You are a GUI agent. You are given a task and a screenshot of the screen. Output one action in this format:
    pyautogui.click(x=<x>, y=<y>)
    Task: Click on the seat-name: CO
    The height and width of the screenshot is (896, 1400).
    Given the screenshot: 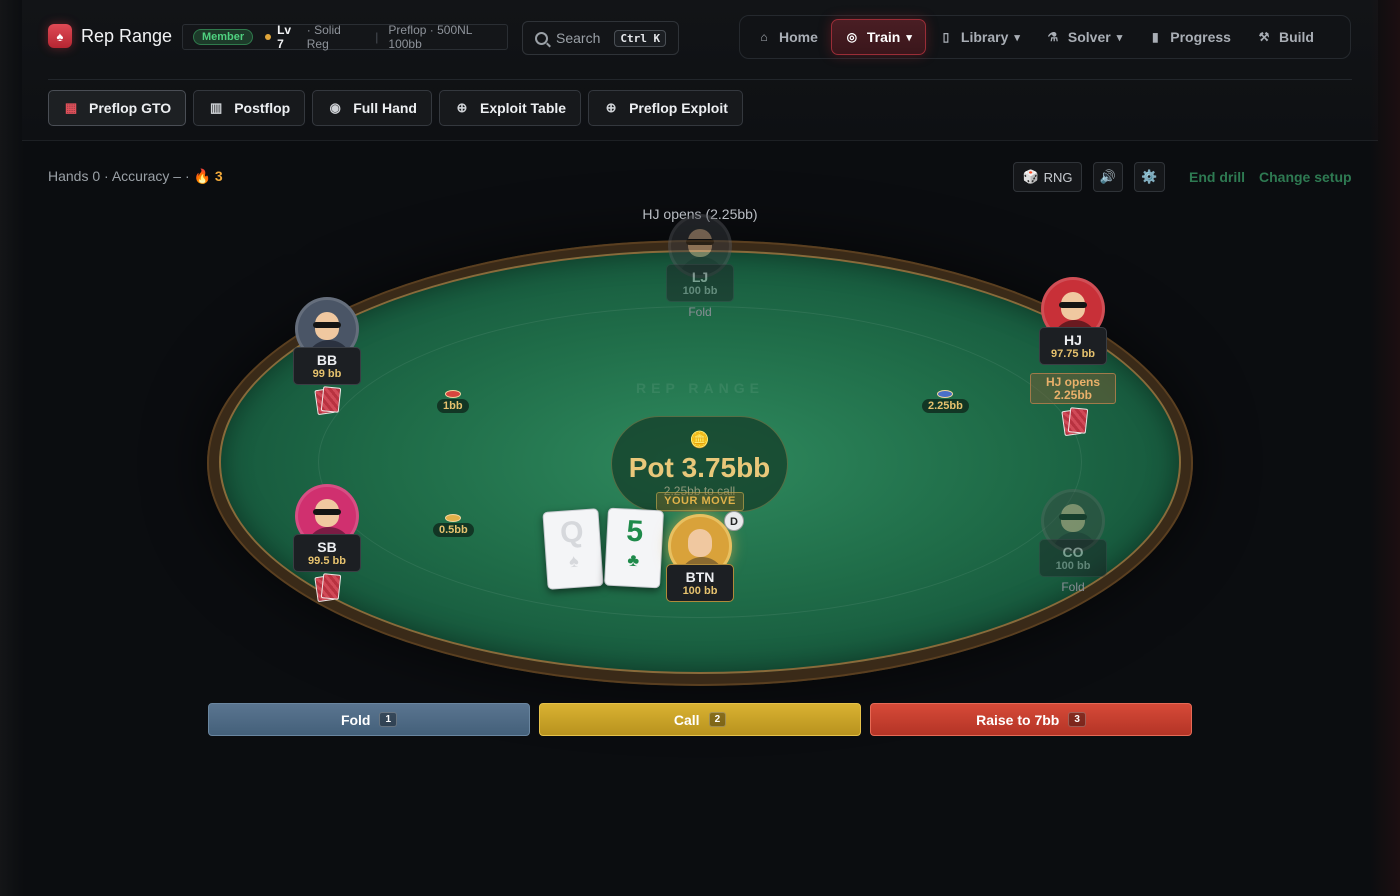 What is the action you would take?
    pyautogui.click(x=1073, y=552)
    